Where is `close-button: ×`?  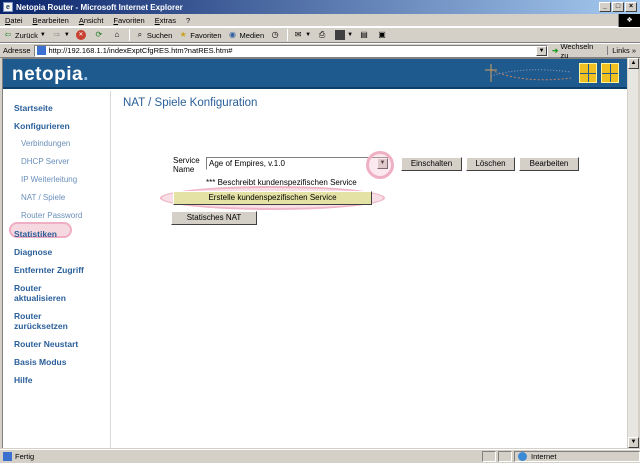
close-button: × is located at coordinates (631, 7).